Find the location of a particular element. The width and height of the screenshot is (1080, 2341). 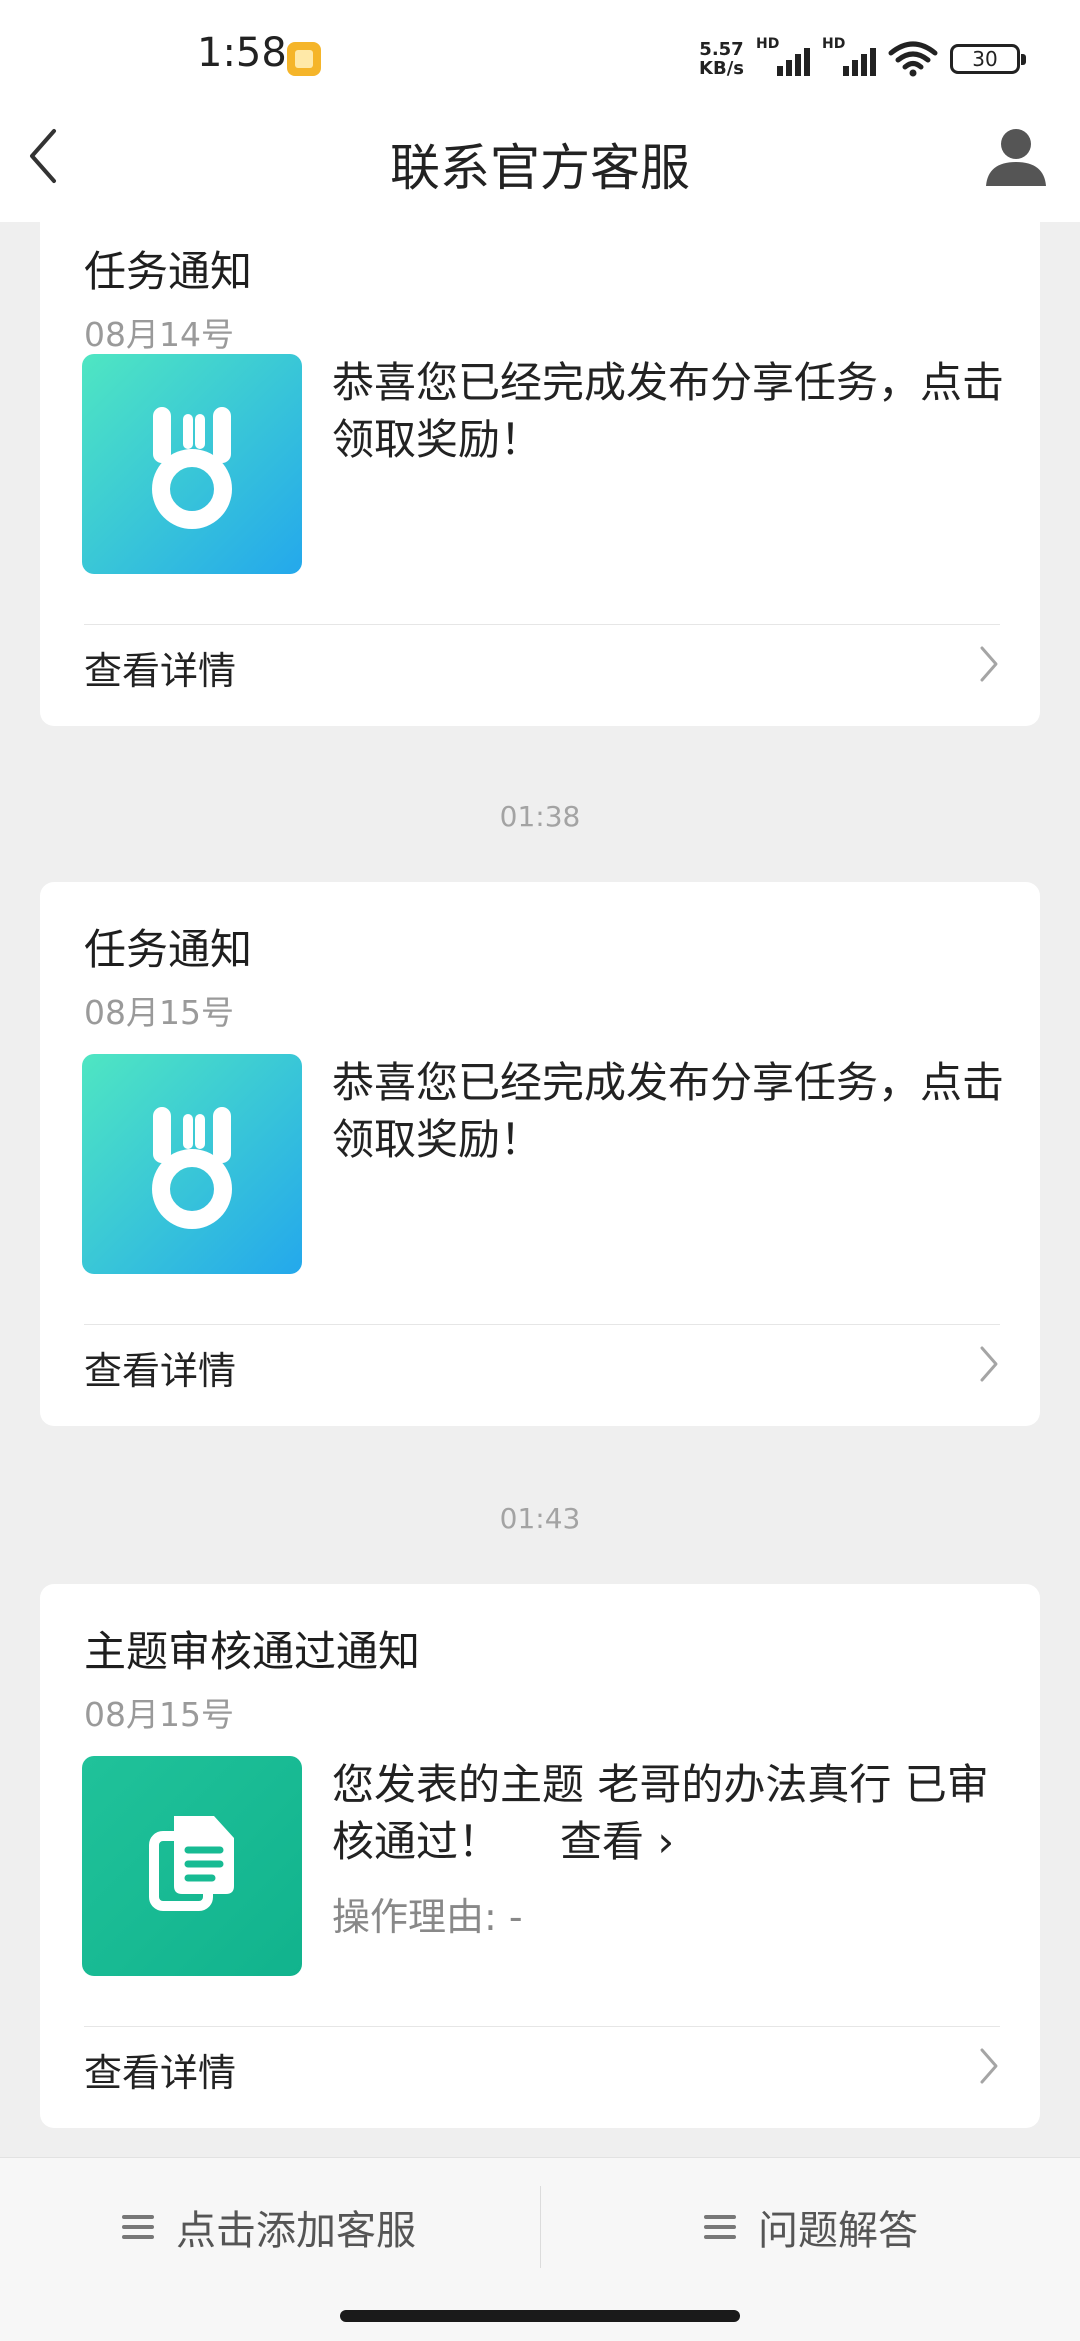

message-timestamp: 01:38 is located at coordinates (540, 816).